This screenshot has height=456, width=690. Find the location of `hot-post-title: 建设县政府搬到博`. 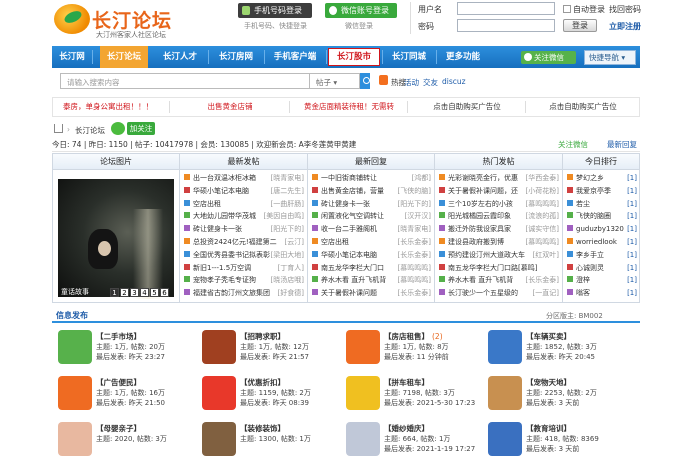

hot-post-title: 建设县政府搬到博 is located at coordinates (476, 242).